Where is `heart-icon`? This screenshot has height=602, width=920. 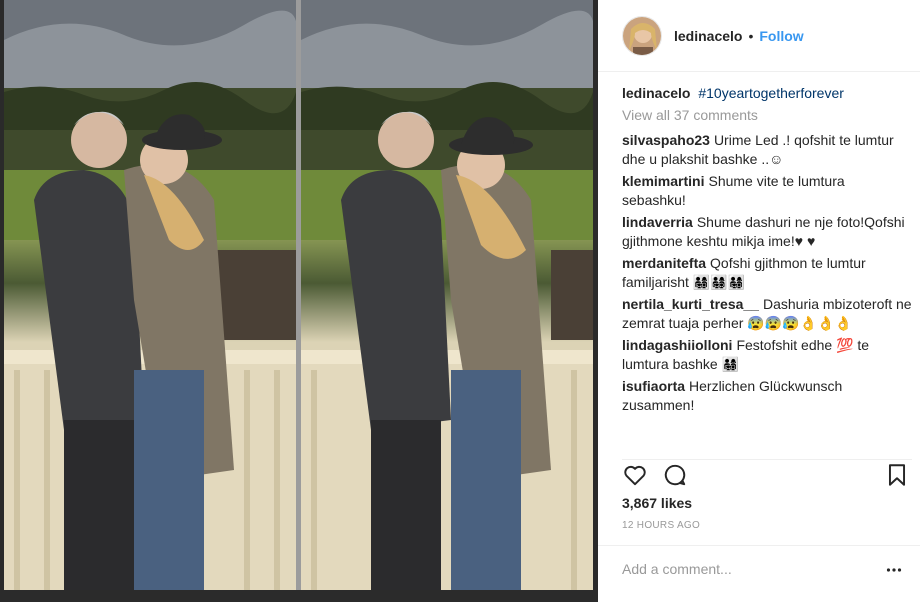
heart-icon is located at coordinates (635, 475).